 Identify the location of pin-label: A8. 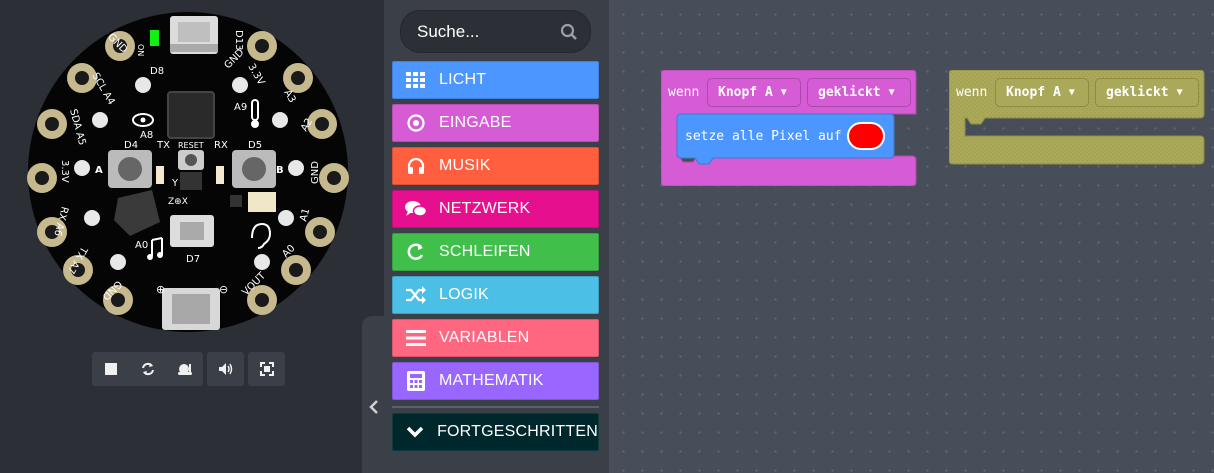
(146, 135).